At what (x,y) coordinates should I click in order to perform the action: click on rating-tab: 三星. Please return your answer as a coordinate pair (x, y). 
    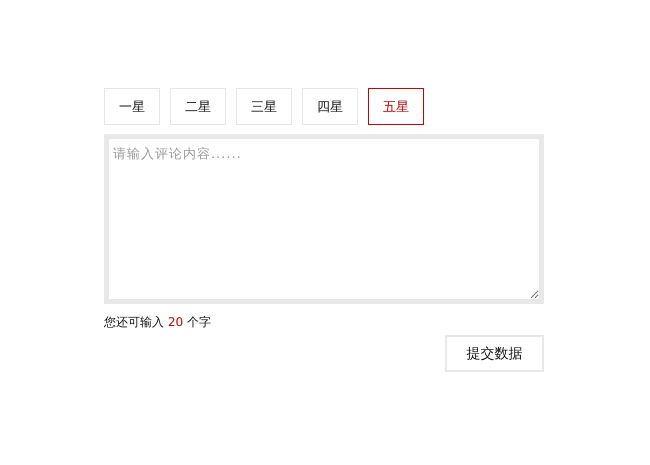
    Looking at the image, I should click on (264, 106).